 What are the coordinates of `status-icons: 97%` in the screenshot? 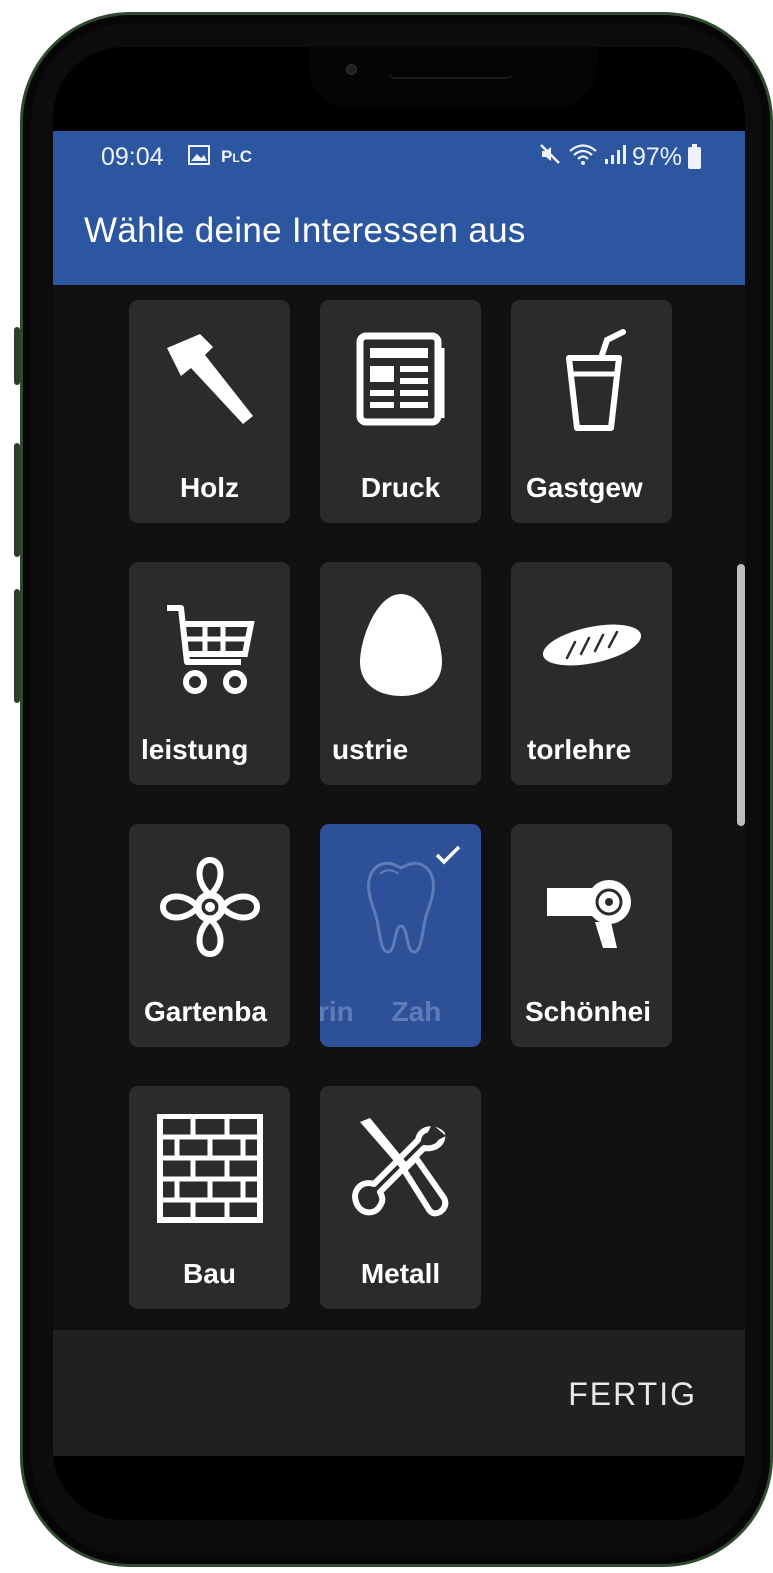 It's located at (619, 157).